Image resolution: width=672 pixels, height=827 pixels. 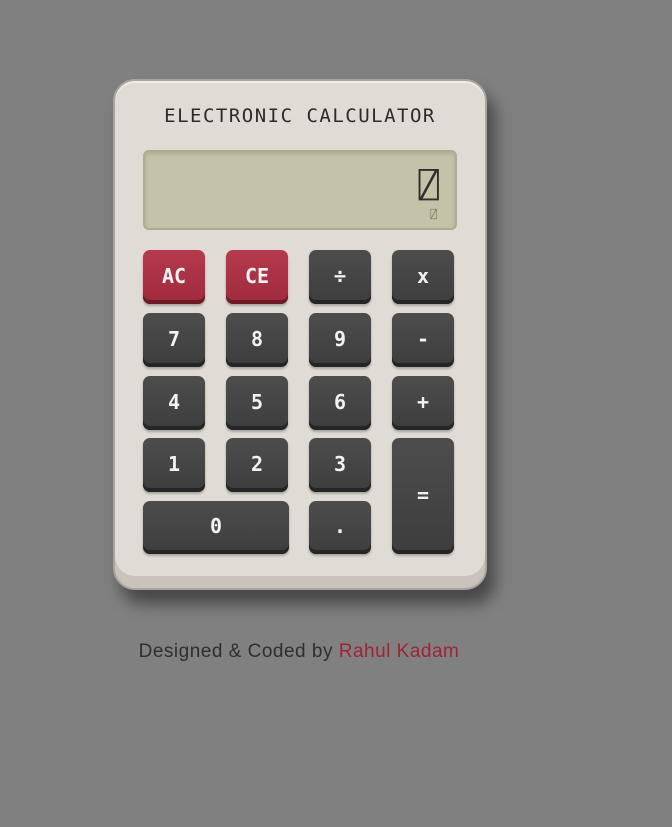 I want to click on digit-0-label: 0, so click(x=216, y=526).